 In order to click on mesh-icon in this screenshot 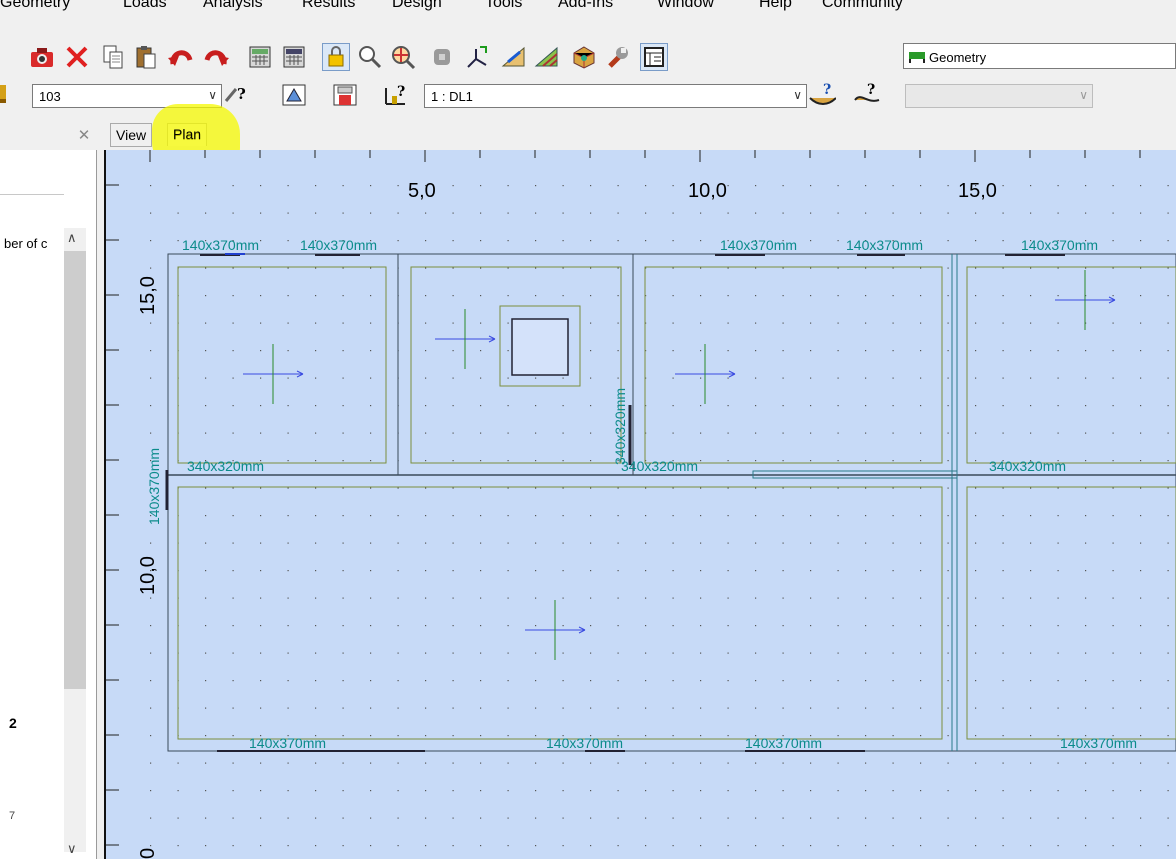, I will do `click(547, 57)`.